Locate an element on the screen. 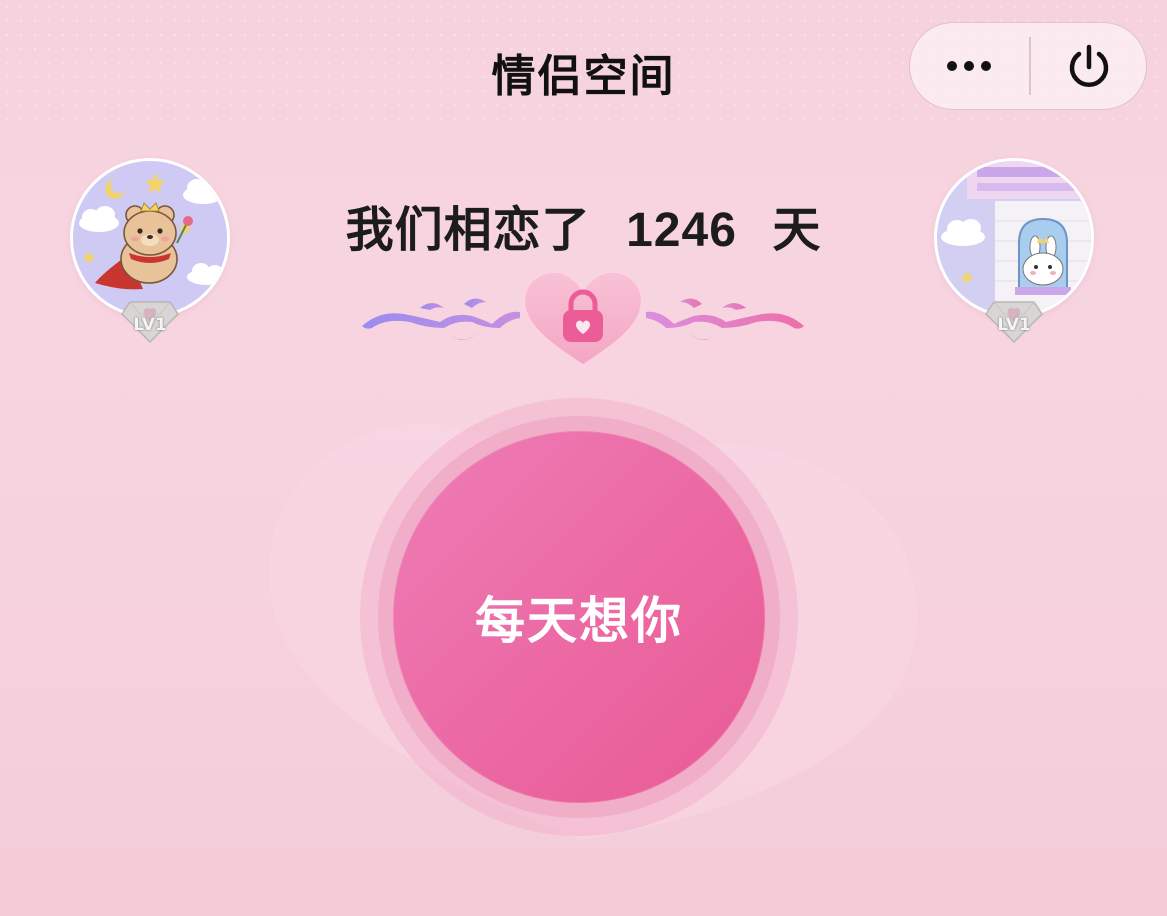  love-days-prefix: 我们相恋了 is located at coordinates (468, 230).